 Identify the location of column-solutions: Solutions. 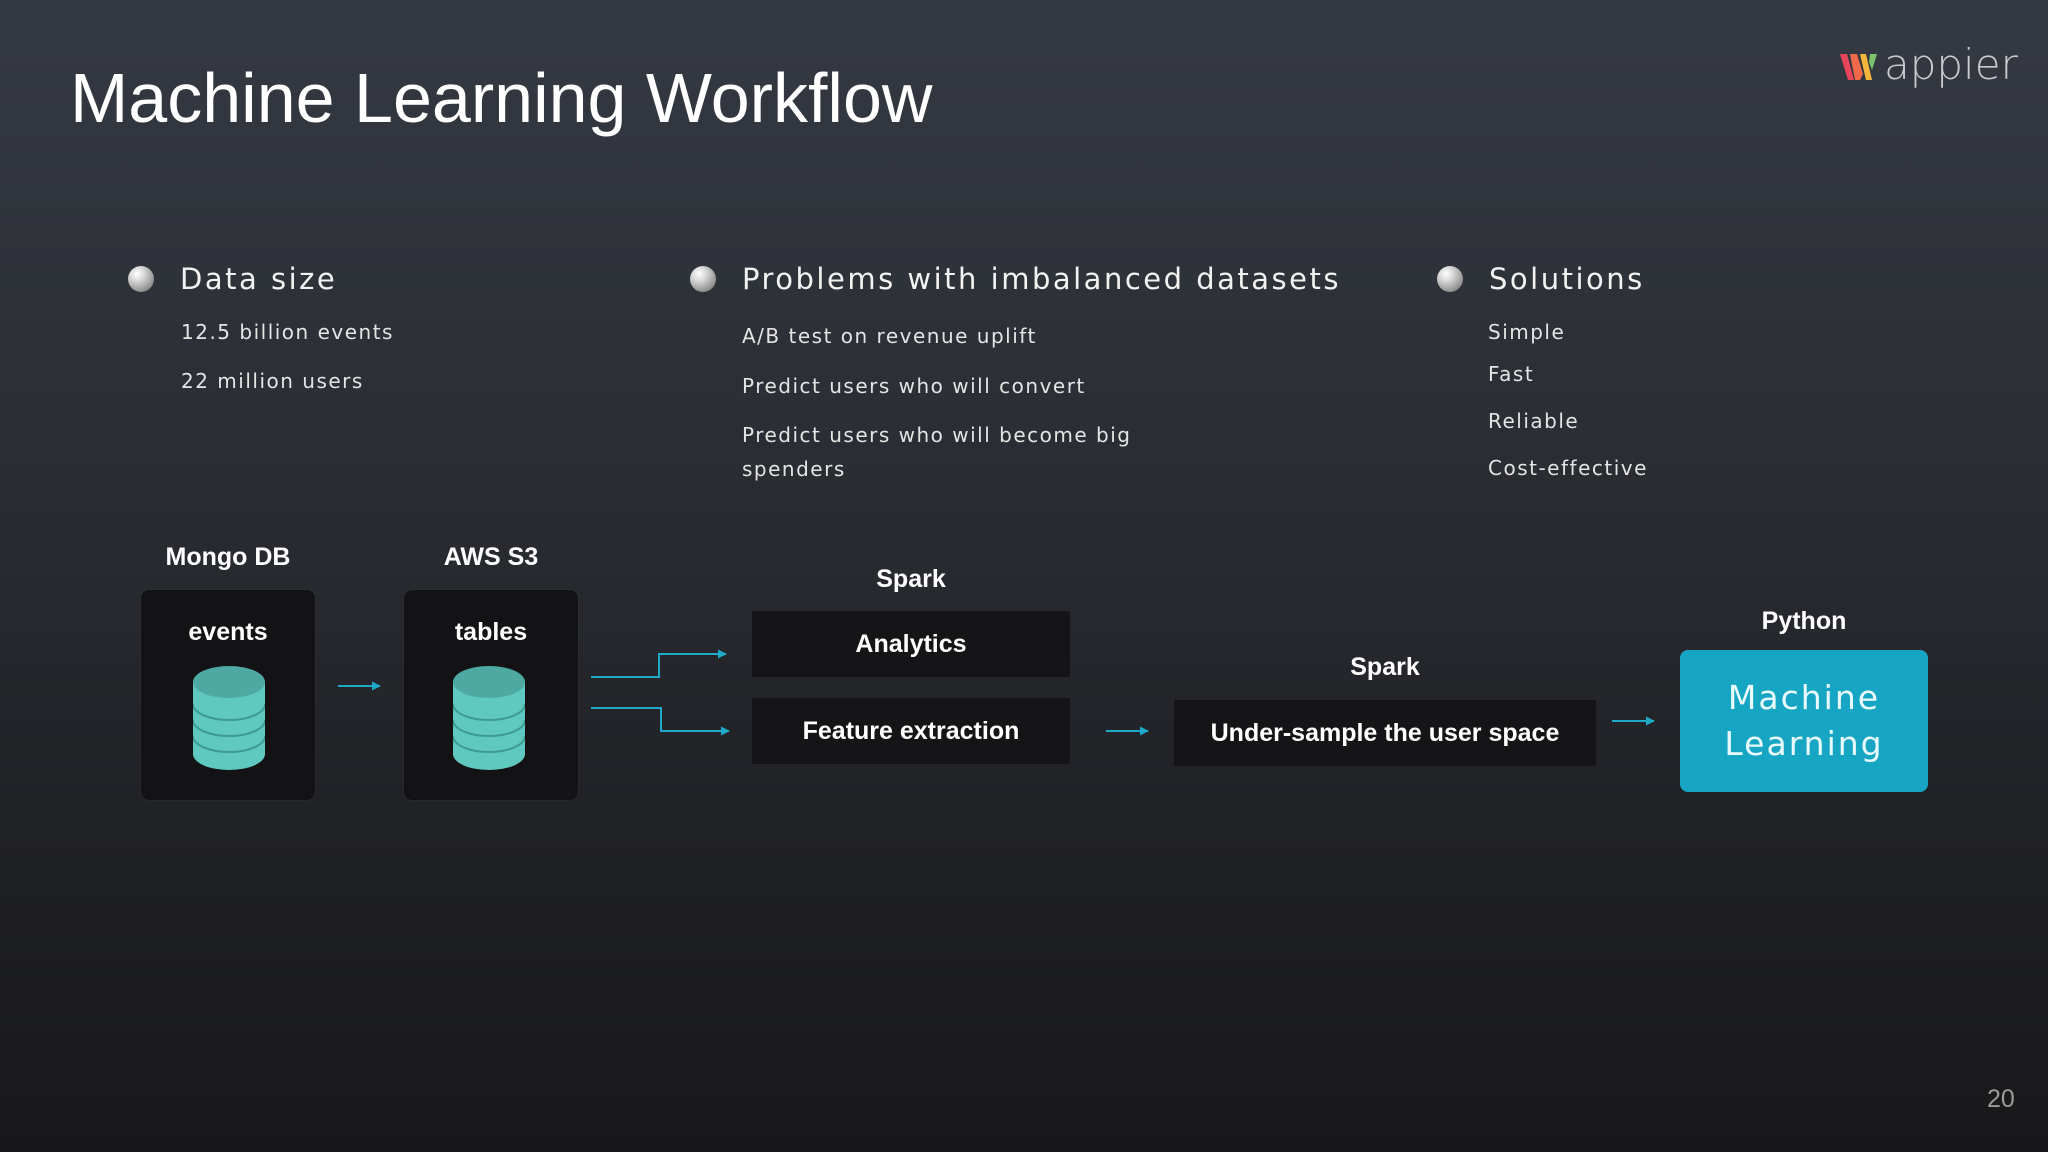
(1541, 279).